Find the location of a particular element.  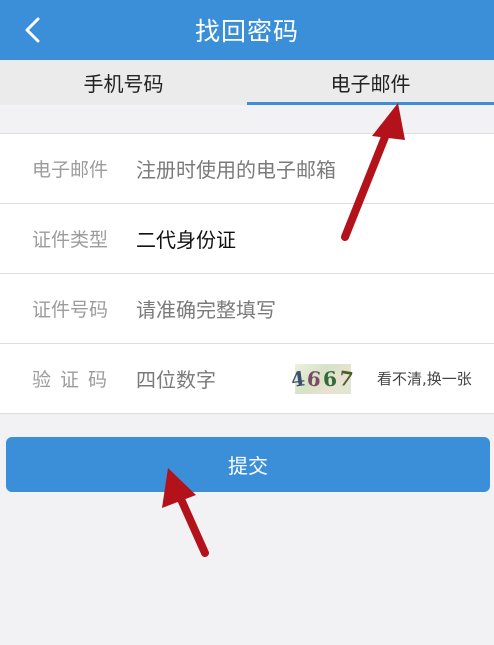

id-number-label: 证件号码 is located at coordinates (70, 310).